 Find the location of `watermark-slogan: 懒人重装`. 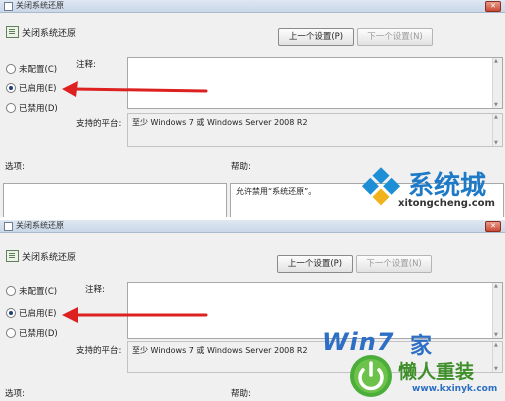

watermark-slogan: 懒人重装 is located at coordinates (436, 372).